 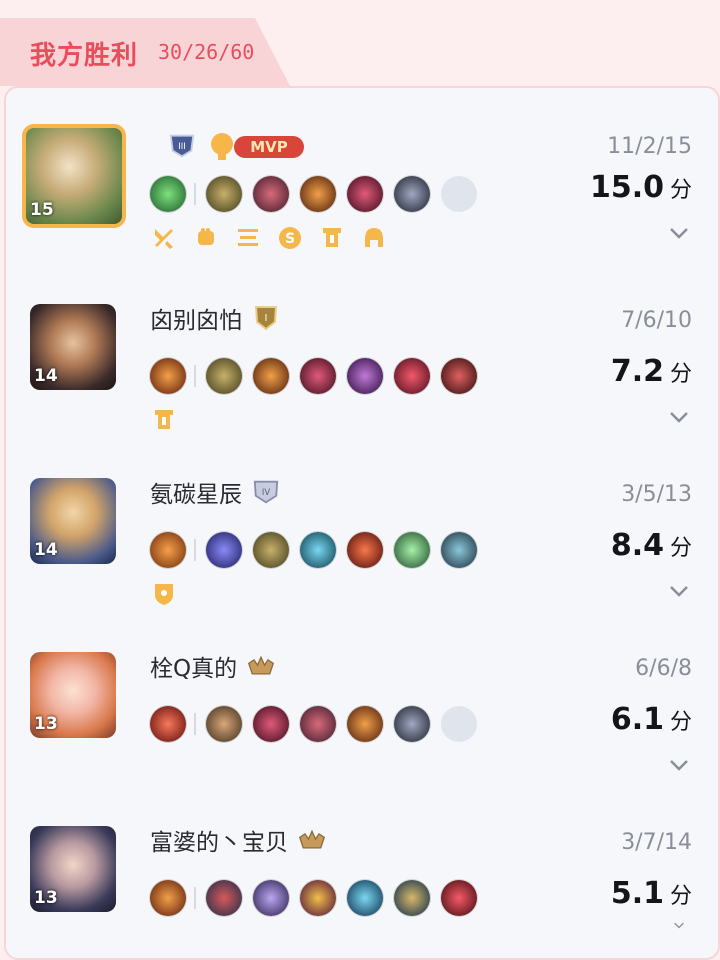 I want to click on three-icon, so click(x=248, y=238).